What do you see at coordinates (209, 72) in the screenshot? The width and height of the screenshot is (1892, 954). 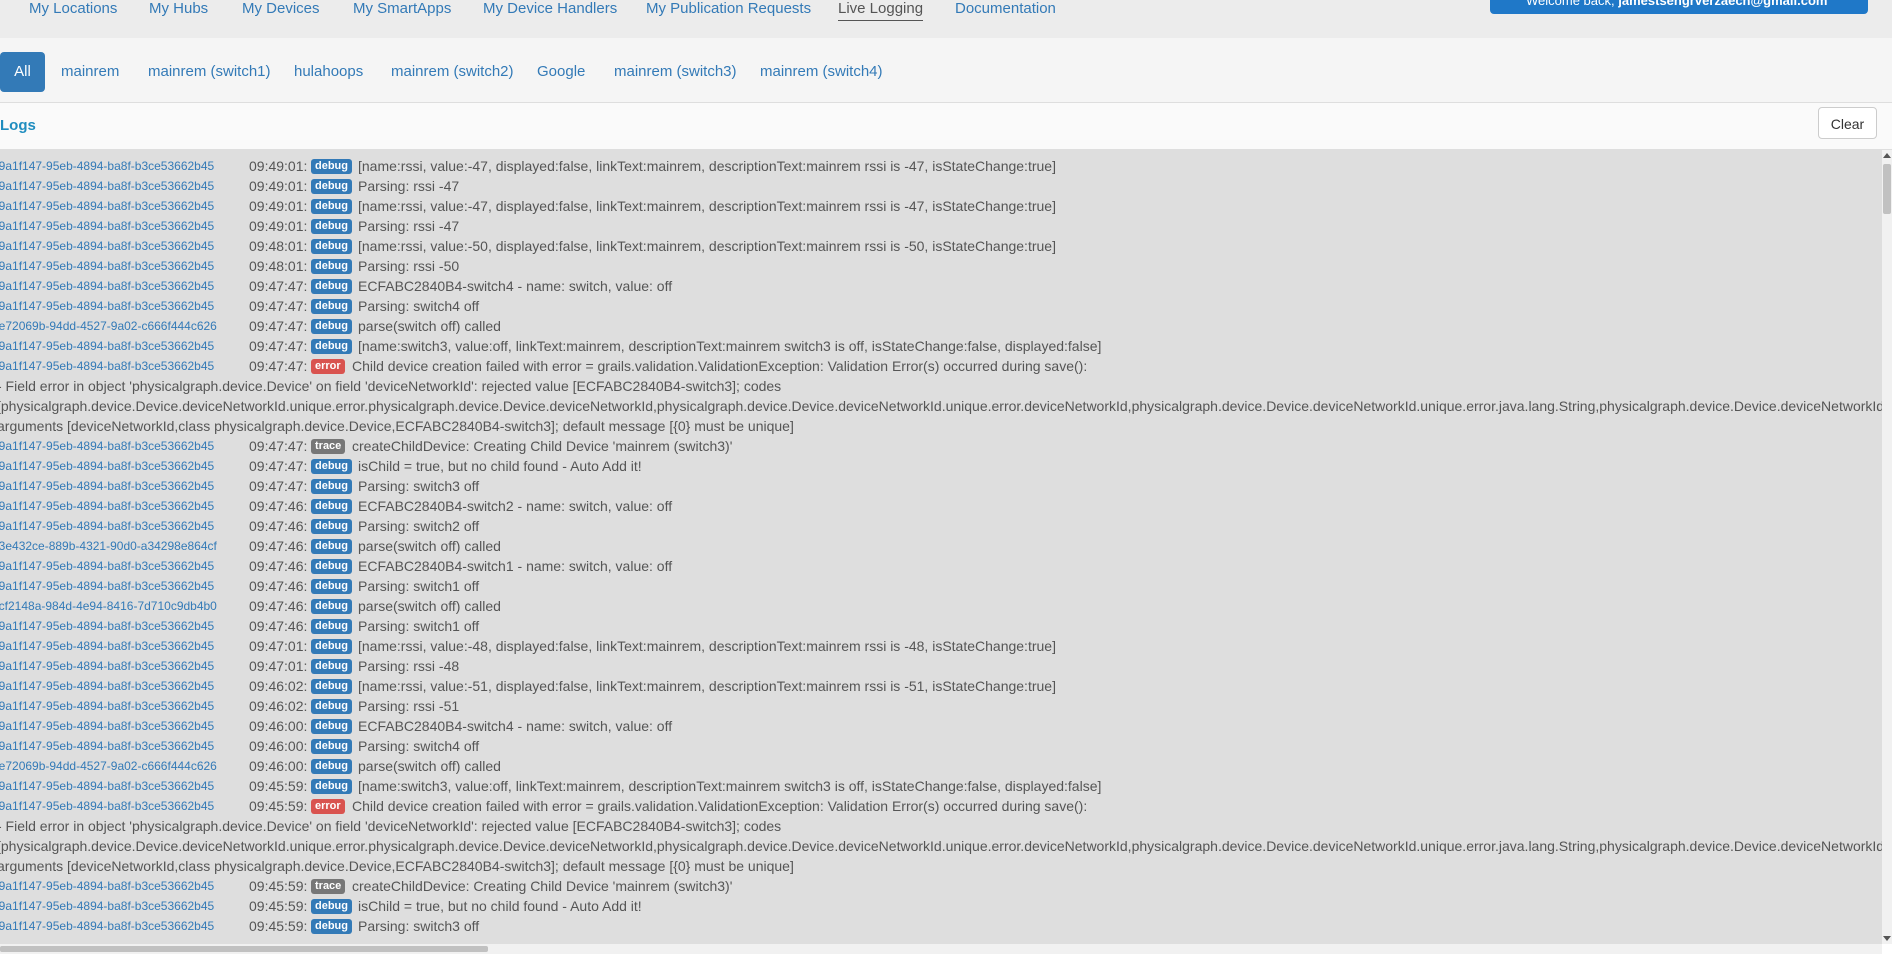 I see `filter-mainrem-switch1: mainrem (switch1)` at bounding box center [209, 72].